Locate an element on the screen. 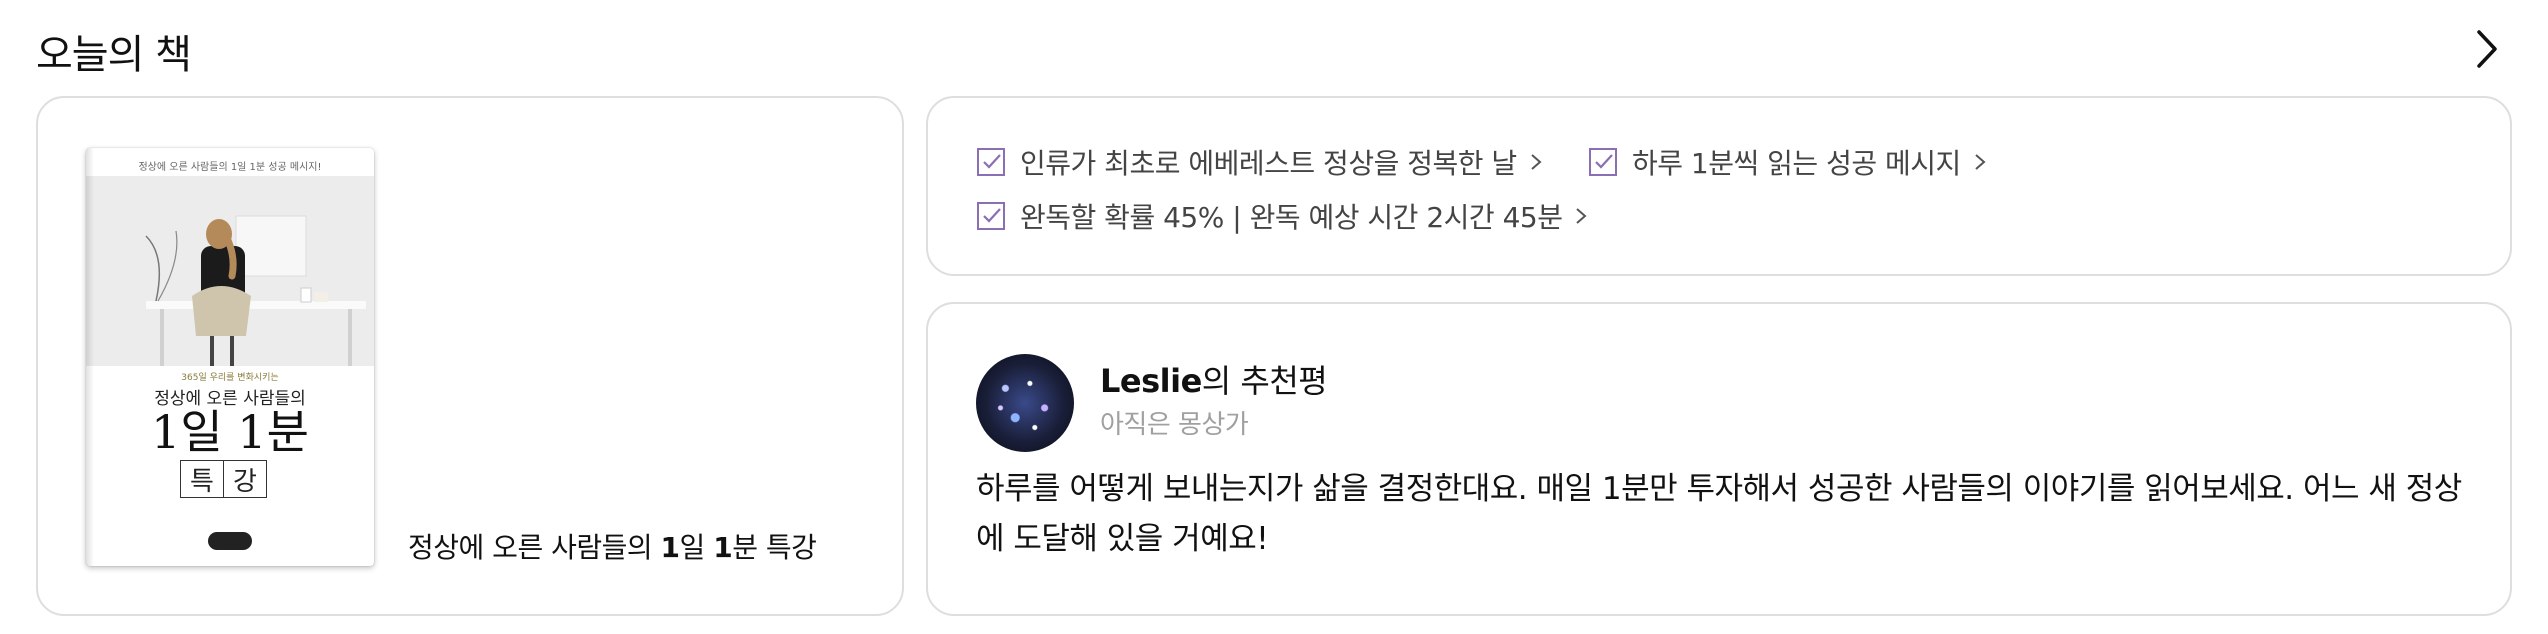 This screenshot has width=2548, height=634. reviewer-heading: Leslie의 추천평 is located at coordinates (1214, 379).